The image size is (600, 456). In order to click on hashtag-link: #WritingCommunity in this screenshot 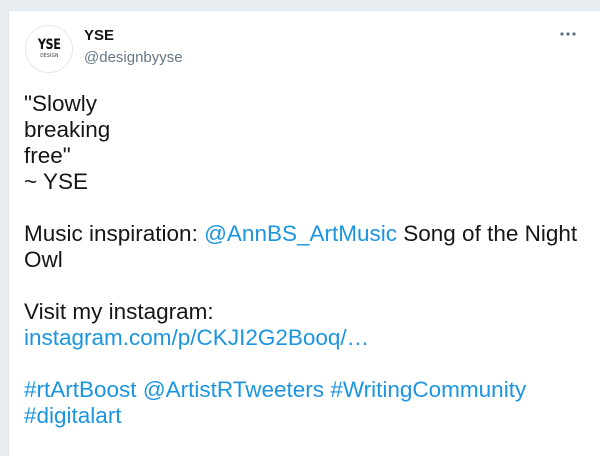, I will do `click(428, 389)`.